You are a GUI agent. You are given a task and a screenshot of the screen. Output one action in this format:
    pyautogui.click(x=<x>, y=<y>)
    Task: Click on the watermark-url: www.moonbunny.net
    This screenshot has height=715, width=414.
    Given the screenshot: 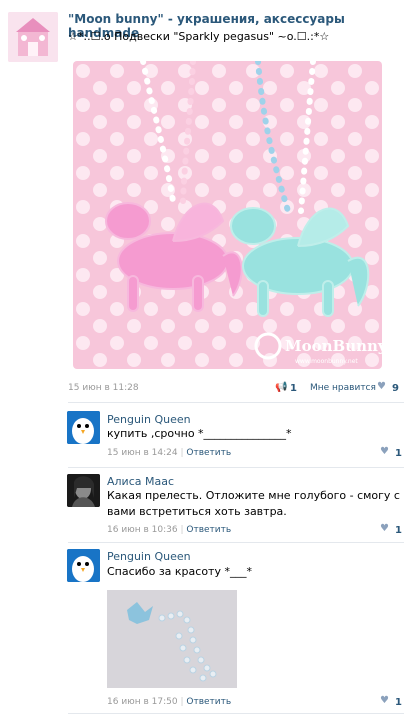 What is the action you would take?
    pyautogui.click(x=326, y=361)
    